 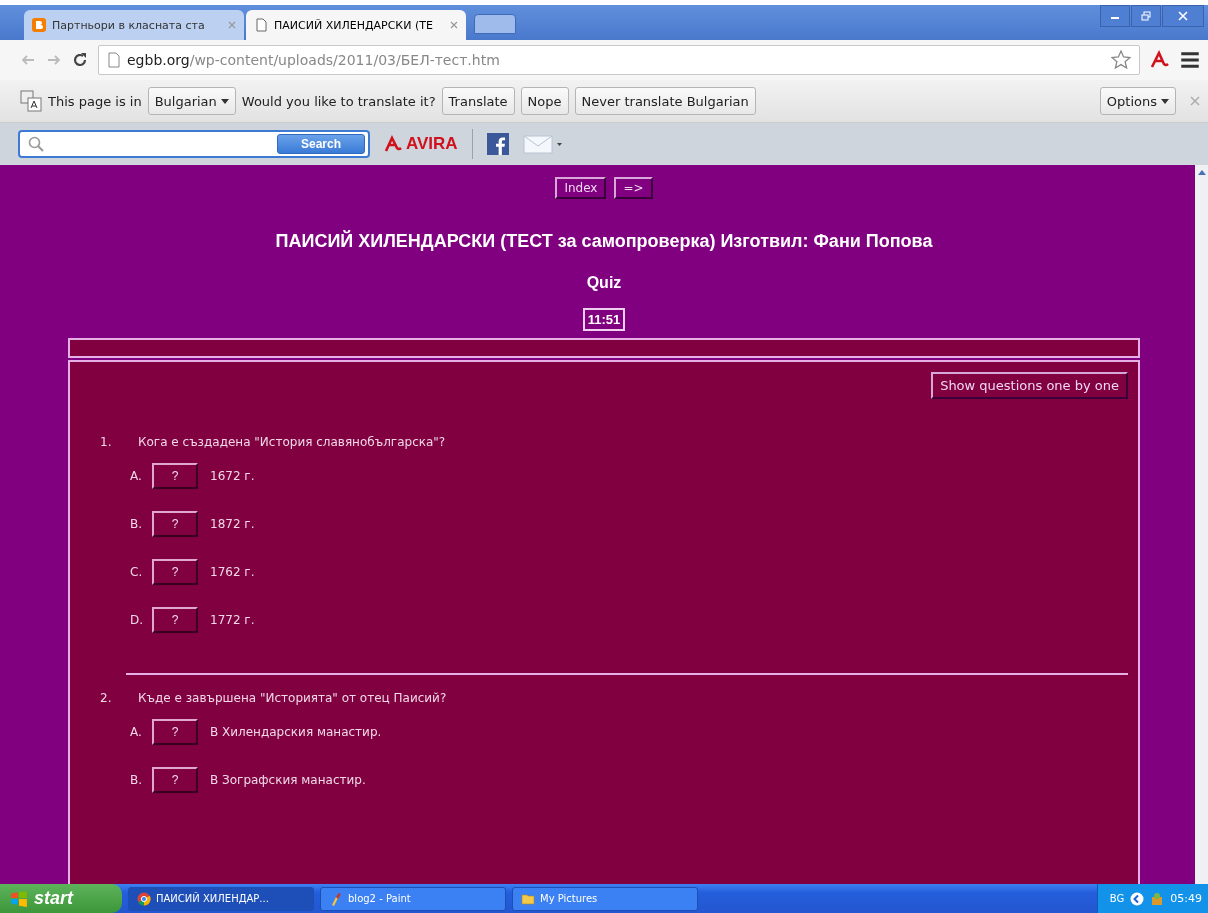 What do you see at coordinates (80, 60) in the screenshot?
I see `reload-icon` at bounding box center [80, 60].